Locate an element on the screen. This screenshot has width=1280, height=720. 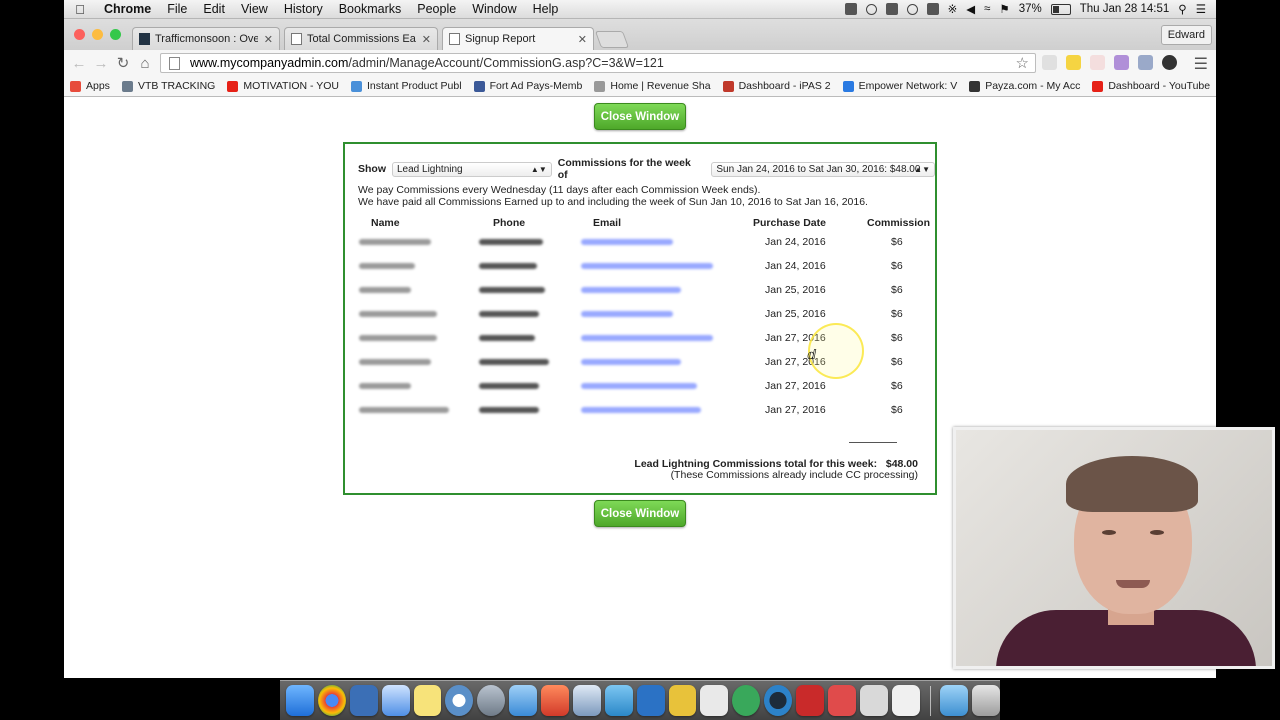
blurred-phone is located at coordinates (514, 362).